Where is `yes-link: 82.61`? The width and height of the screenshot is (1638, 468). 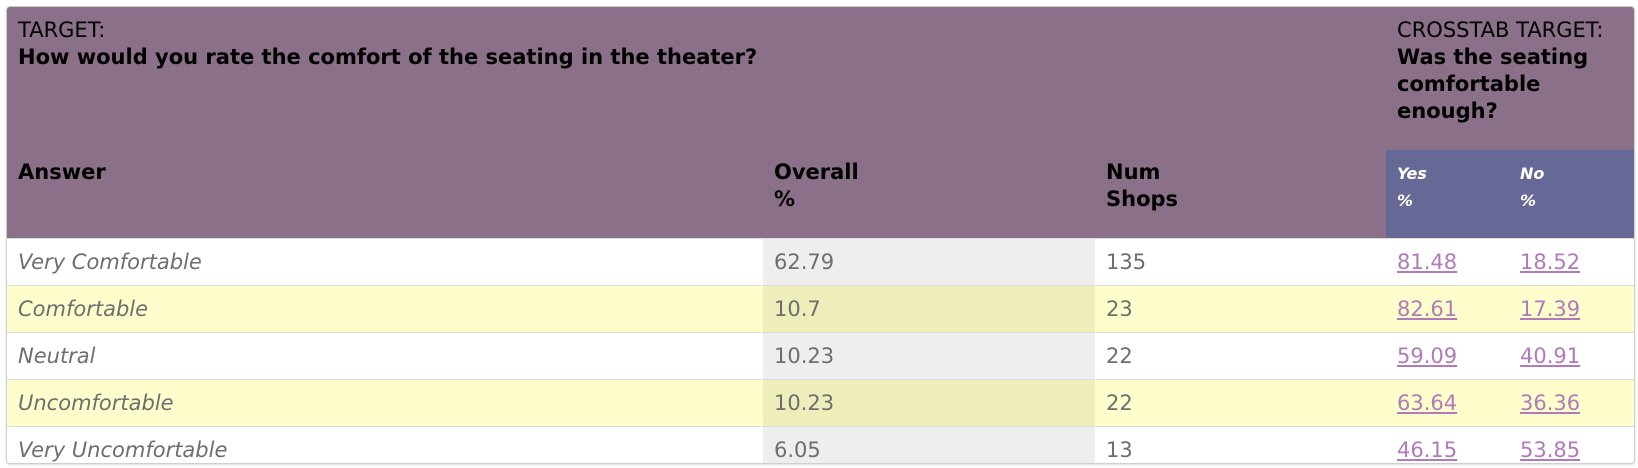
yes-link: 82.61 is located at coordinates (1427, 309).